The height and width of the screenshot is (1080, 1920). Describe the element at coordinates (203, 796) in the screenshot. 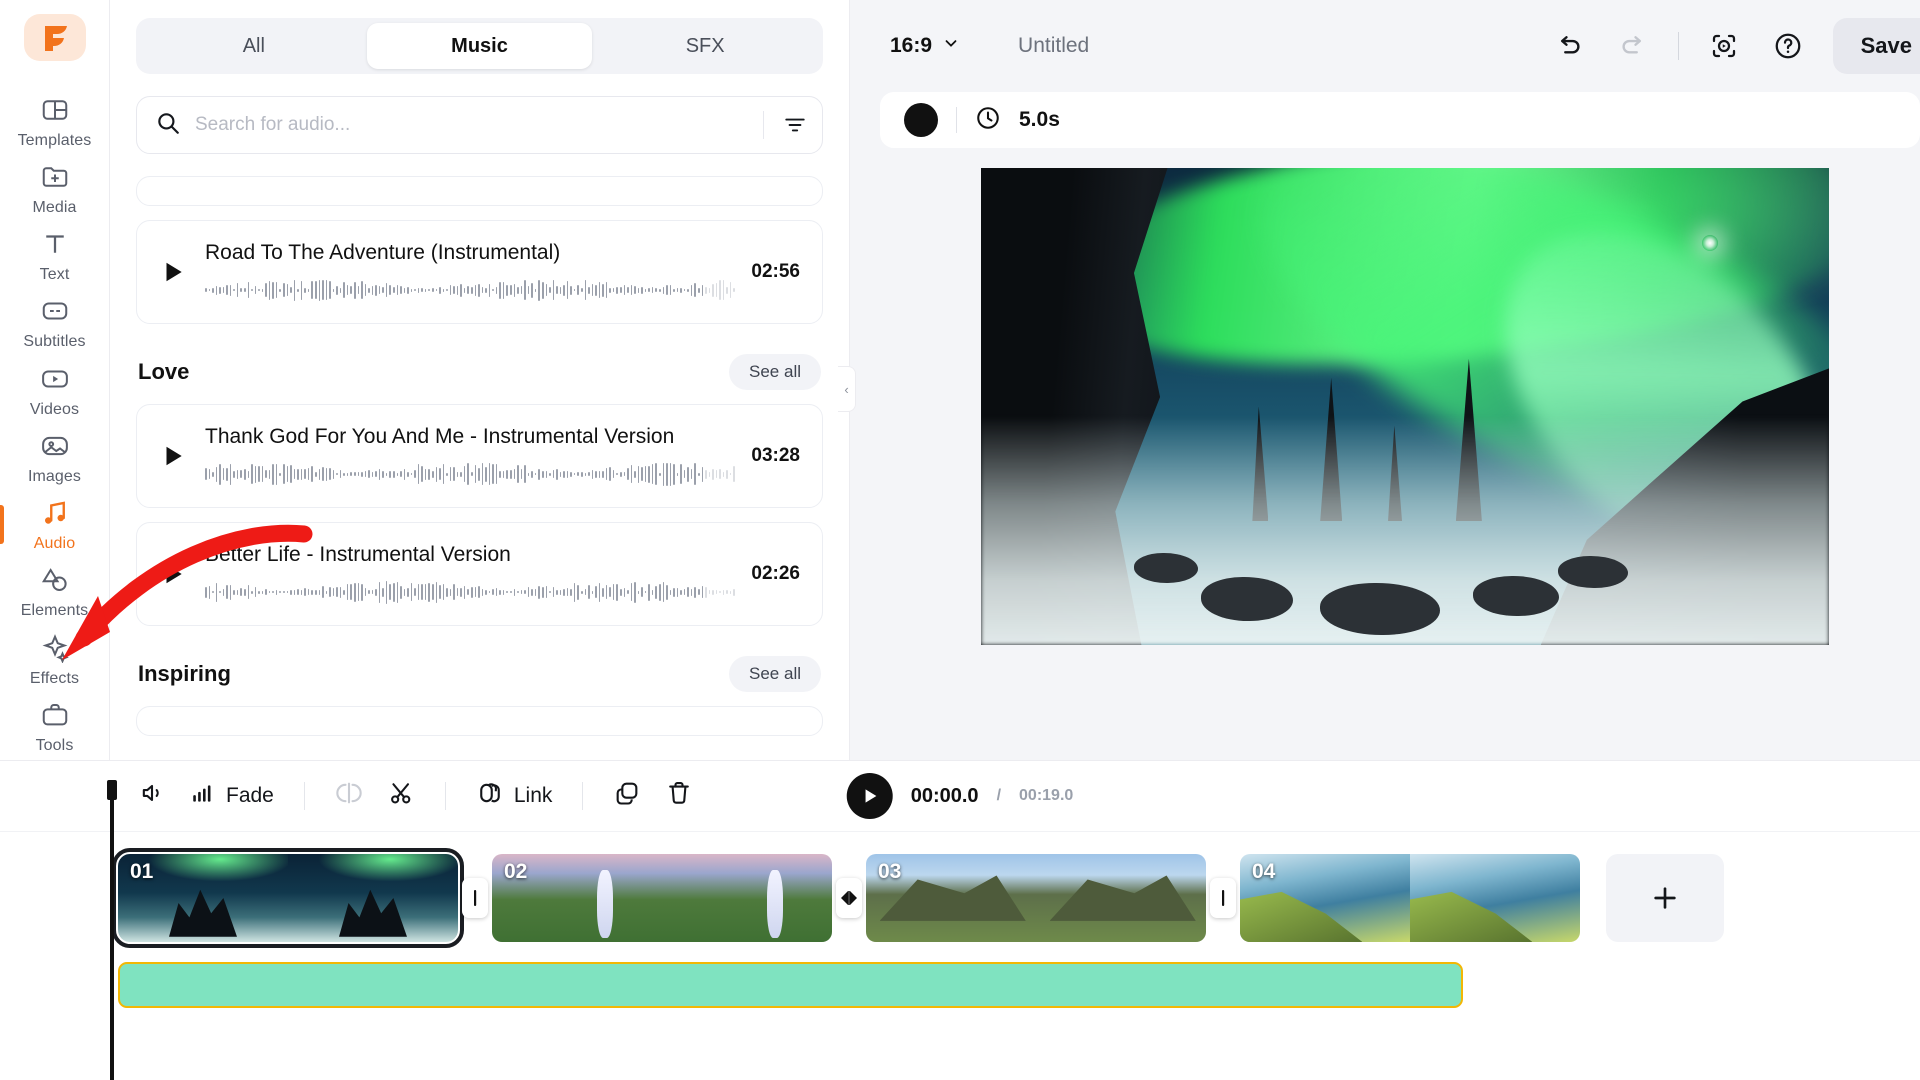

I see `fade-icon` at that location.